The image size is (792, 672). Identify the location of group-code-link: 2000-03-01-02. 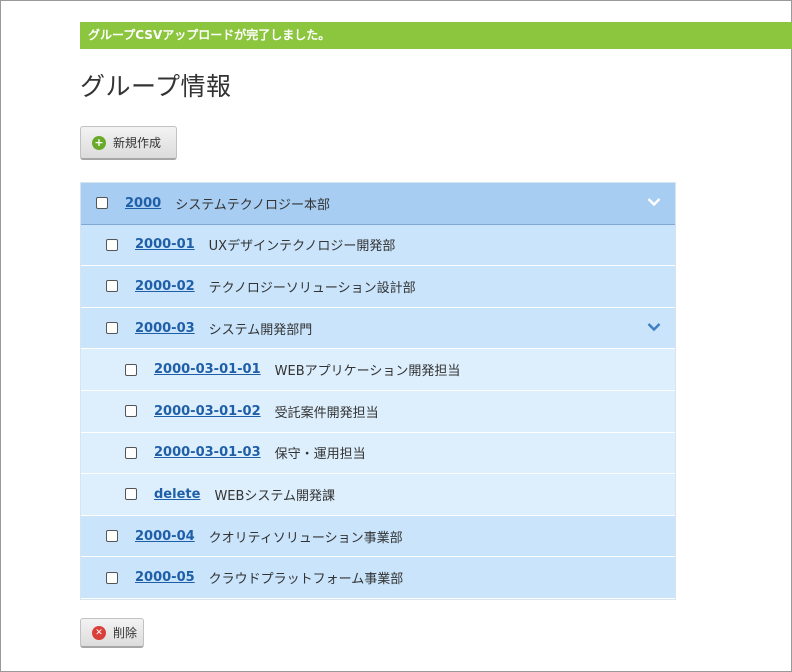
(207, 411).